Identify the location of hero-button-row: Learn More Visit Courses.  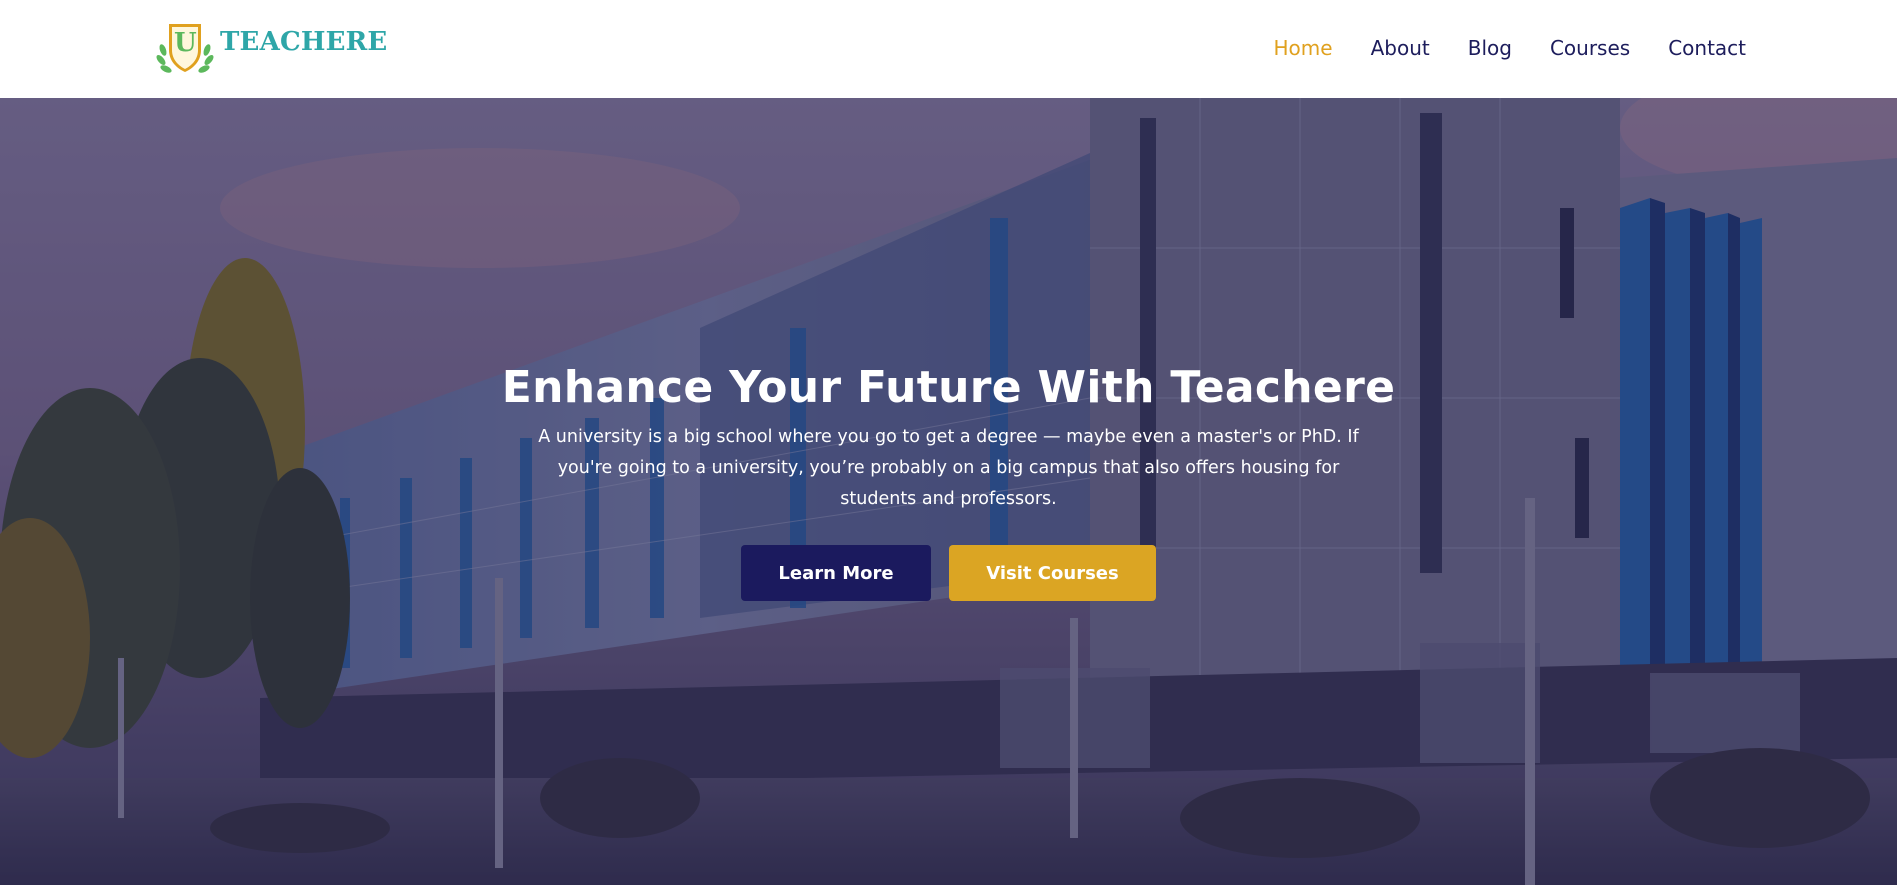
(948, 573).